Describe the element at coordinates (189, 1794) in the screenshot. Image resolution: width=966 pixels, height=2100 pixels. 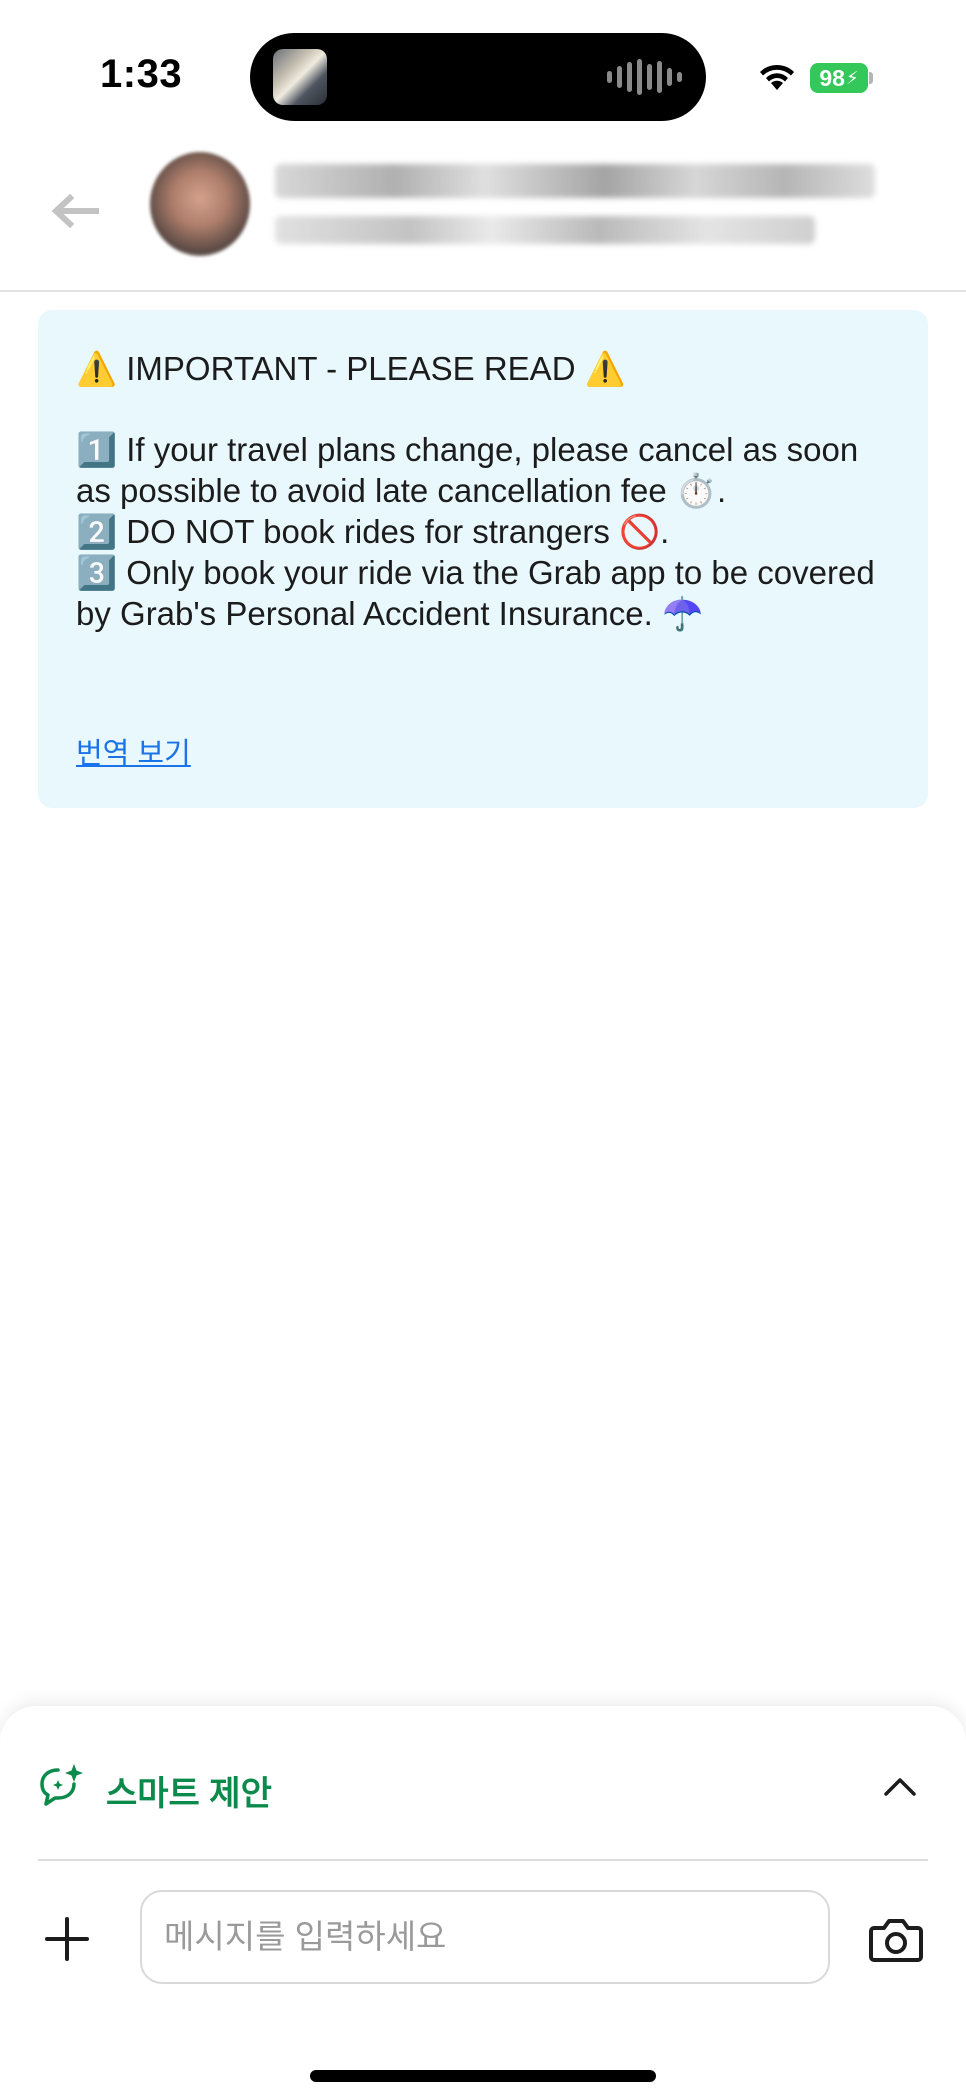
I see `smart-suggestion-label: 스마트 제안` at that location.